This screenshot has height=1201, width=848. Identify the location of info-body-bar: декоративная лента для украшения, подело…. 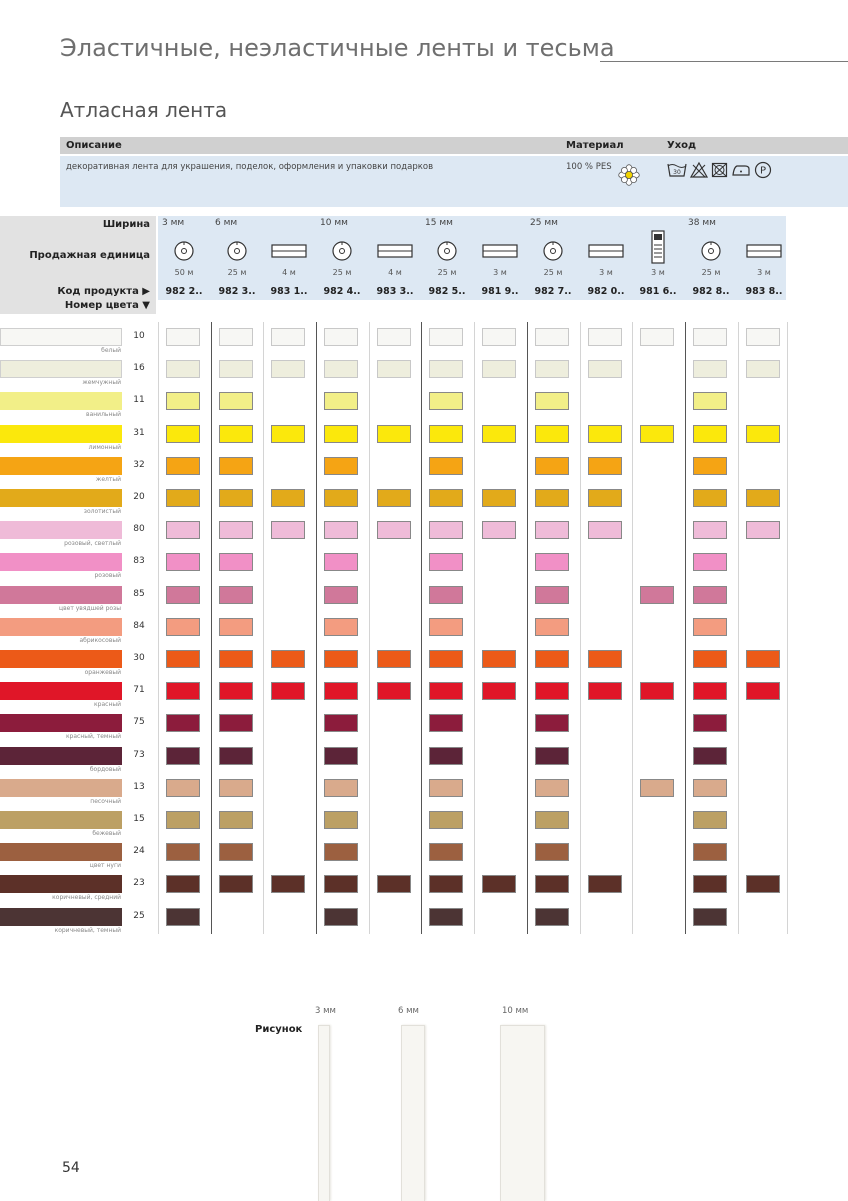
(454, 181).